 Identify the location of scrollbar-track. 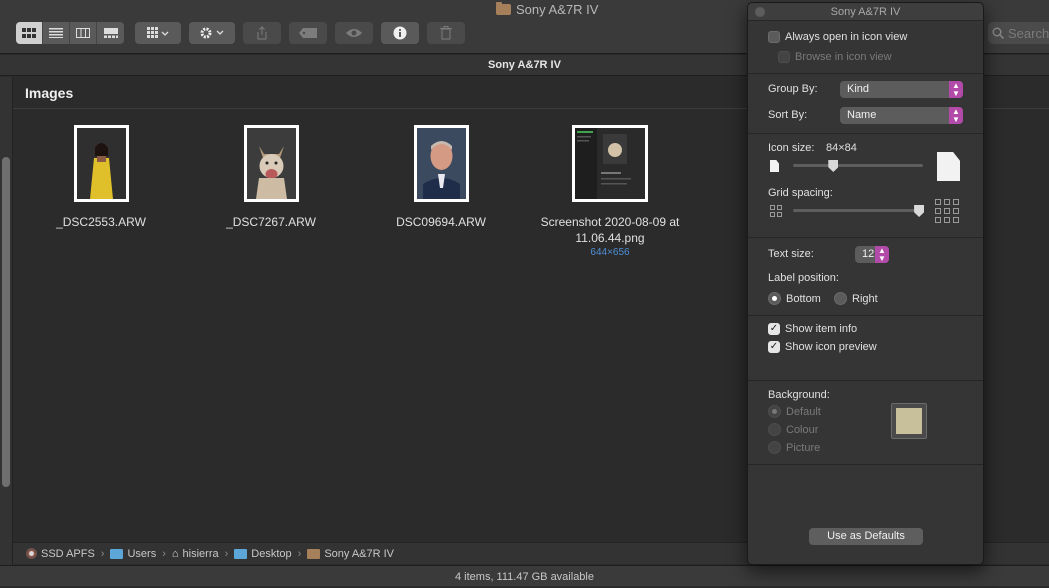
(6, 321).